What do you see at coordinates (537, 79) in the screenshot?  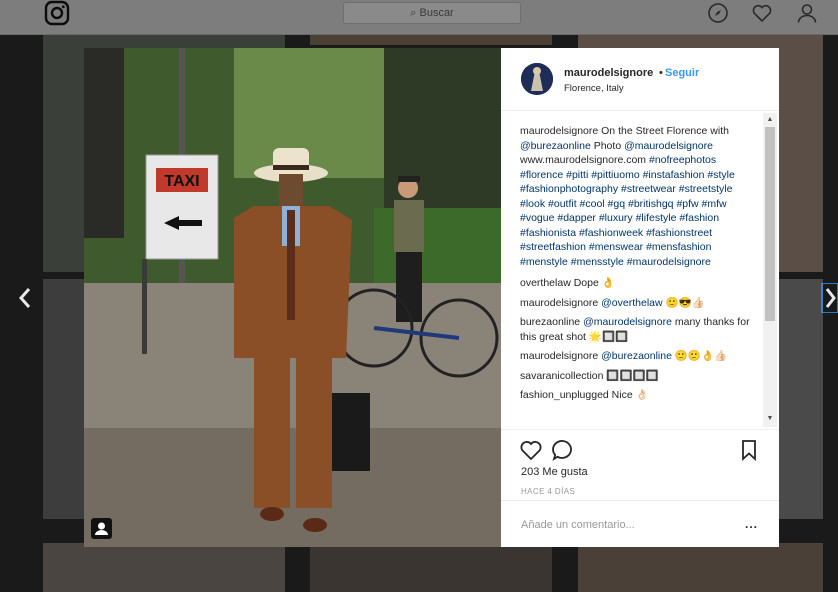 I see `avatar` at bounding box center [537, 79].